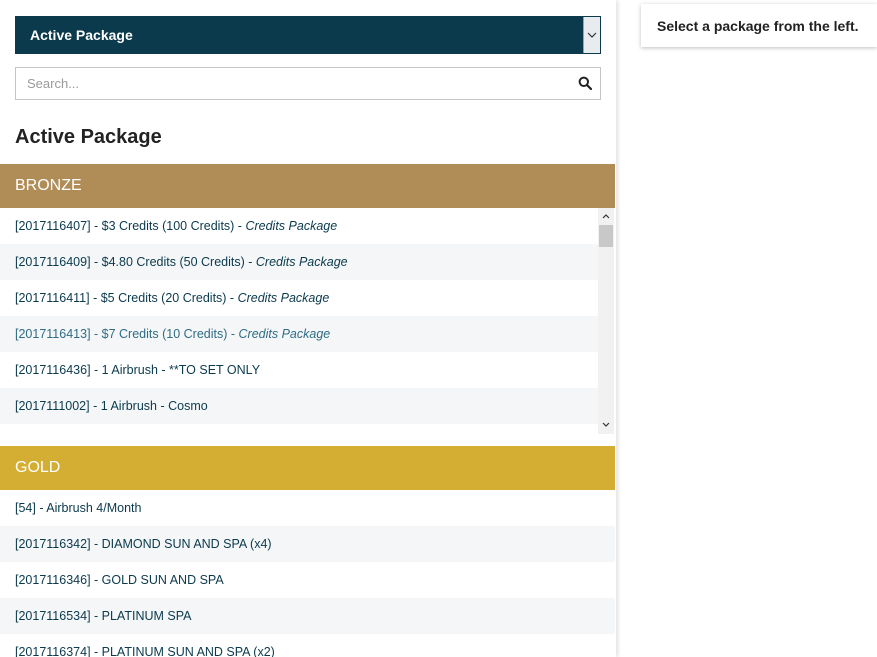  What do you see at coordinates (125, 334) in the screenshot?
I see `package-label: [2017116413] - $7 Credits (10 Credits) -` at bounding box center [125, 334].